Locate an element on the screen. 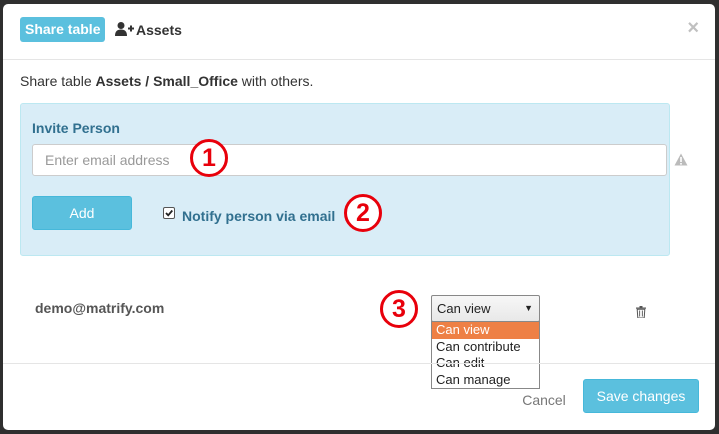 The image size is (719, 434). modal-header: Share table Assets × is located at coordinates (359, 32).